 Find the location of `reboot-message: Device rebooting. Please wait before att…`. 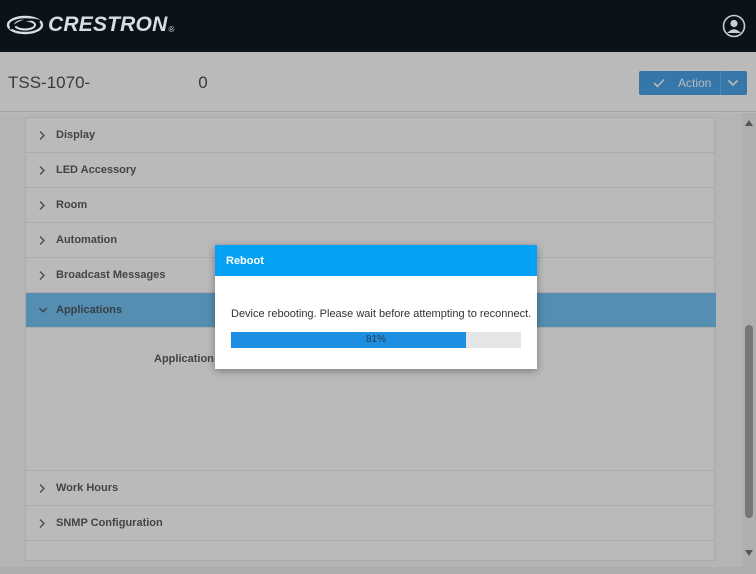

reboot-message: Device rebooting. Please wait before att… is located at coordinates (381, 314).